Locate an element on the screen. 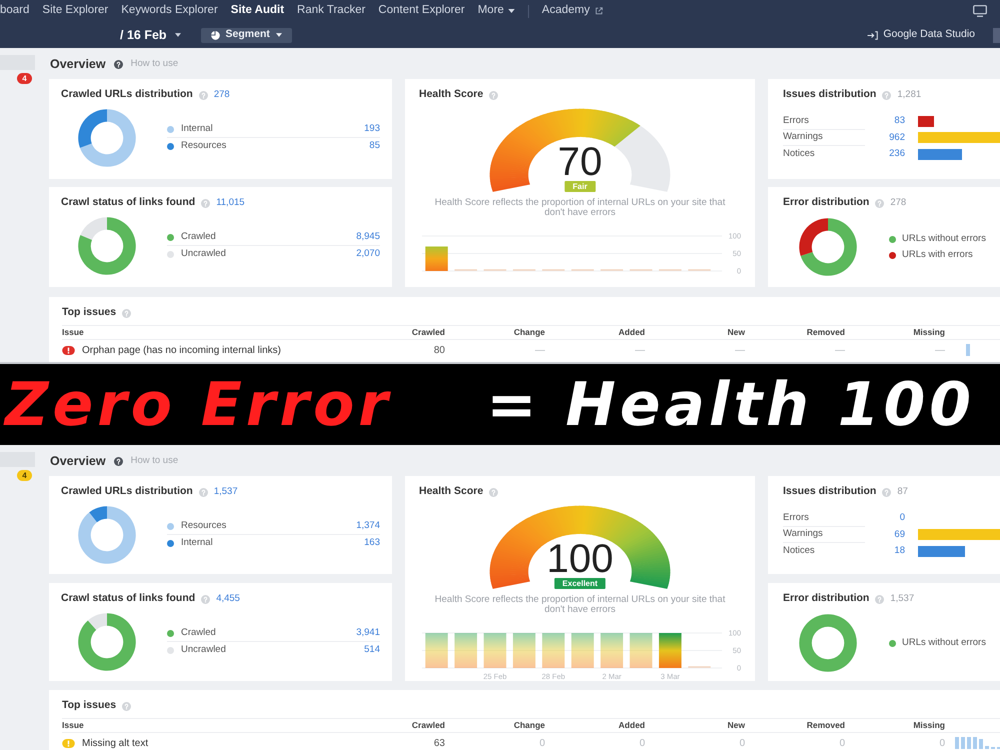  rating-badge: Excellent is located at coordinates (580, 583).